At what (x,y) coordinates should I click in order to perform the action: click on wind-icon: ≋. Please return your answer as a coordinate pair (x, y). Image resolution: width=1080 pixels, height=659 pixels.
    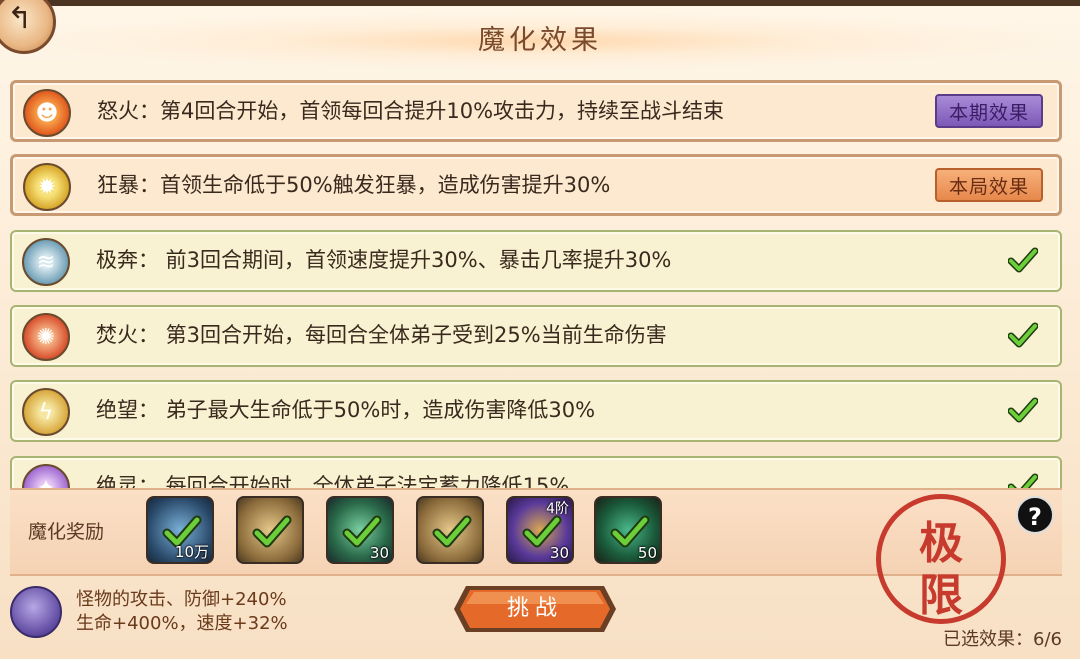
    Looking at the image, I should click on (46, 262).